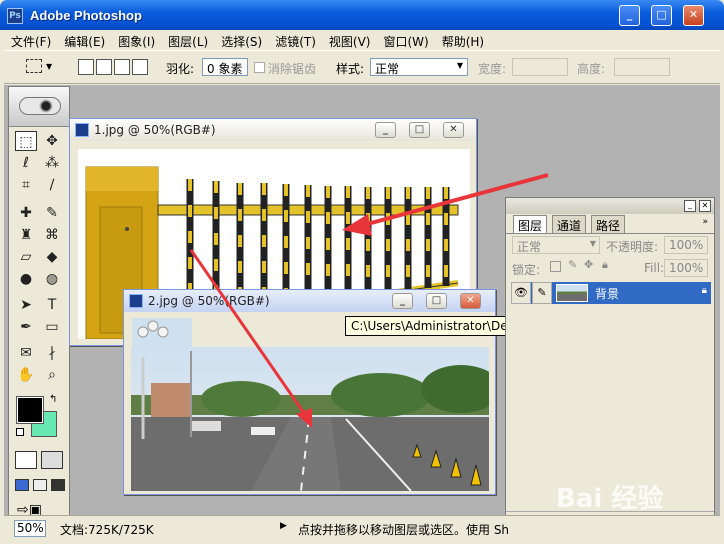 This screenshot has height=544, width=724. Describe the element at coordinates (30, 410) in the screenshot. I see `foreground-color-swatch` at that location.